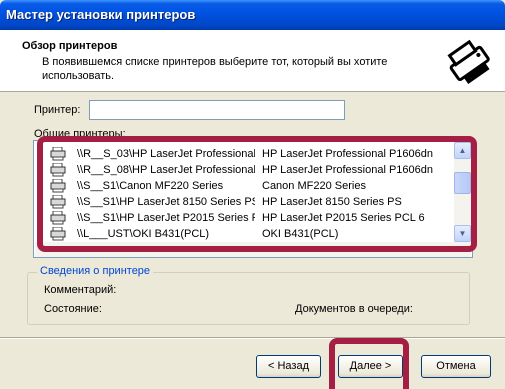 Image resolution: width=505 pixels, height=389 pixels. Describe the element at coordinates (70, 46) in the screenshot. I see `page-title: Обзор принтеров` at that location.